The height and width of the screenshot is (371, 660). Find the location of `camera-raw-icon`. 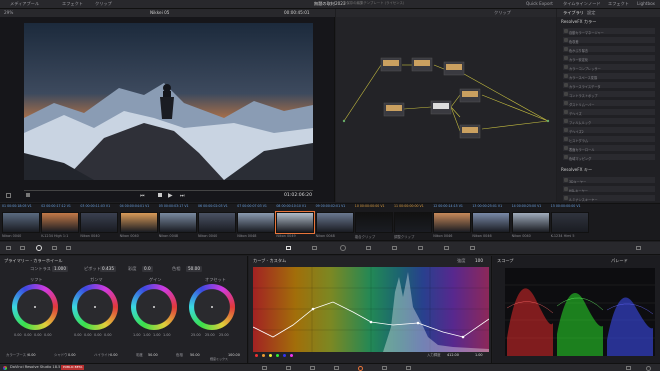

camera-raw-icon is located at coordinates (8, 248).